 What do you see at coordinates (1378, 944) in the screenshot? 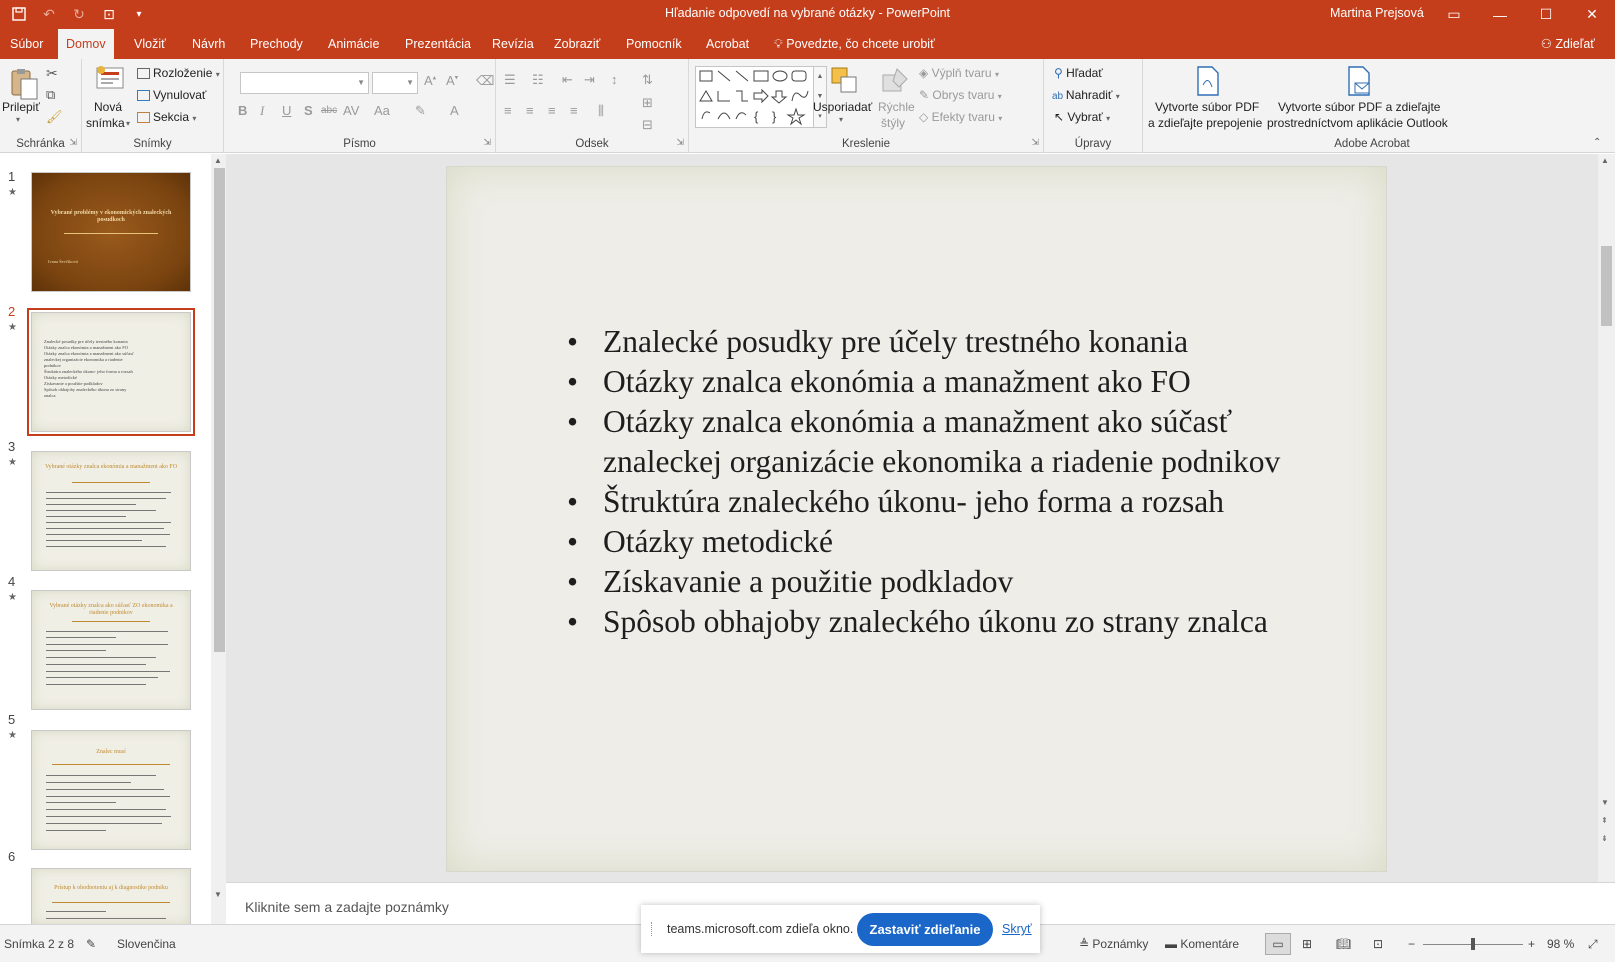
I see `slideshow-view-icon: ⊡` at bounding box center [1378, 944].